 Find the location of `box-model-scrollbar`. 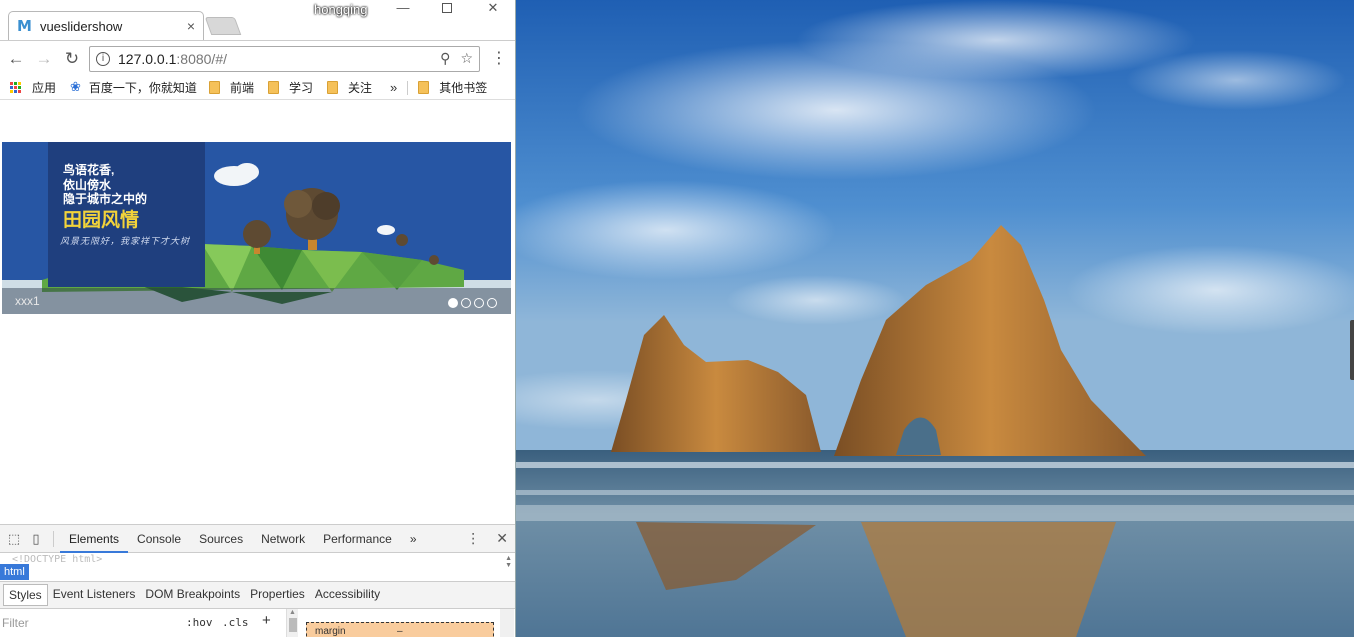

box-model-scrollbar is located at coordinates (507, 623).